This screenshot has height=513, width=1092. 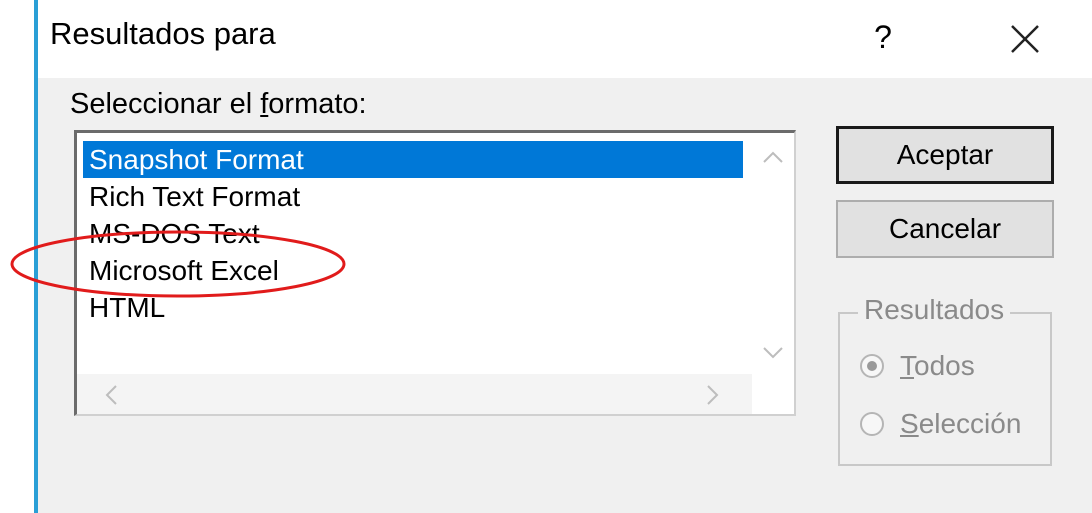 What do you see at coordinates (909, 423) in the screenshot?
I see `radio-selection-mnemonic: S` at bounding box center [909, 423].